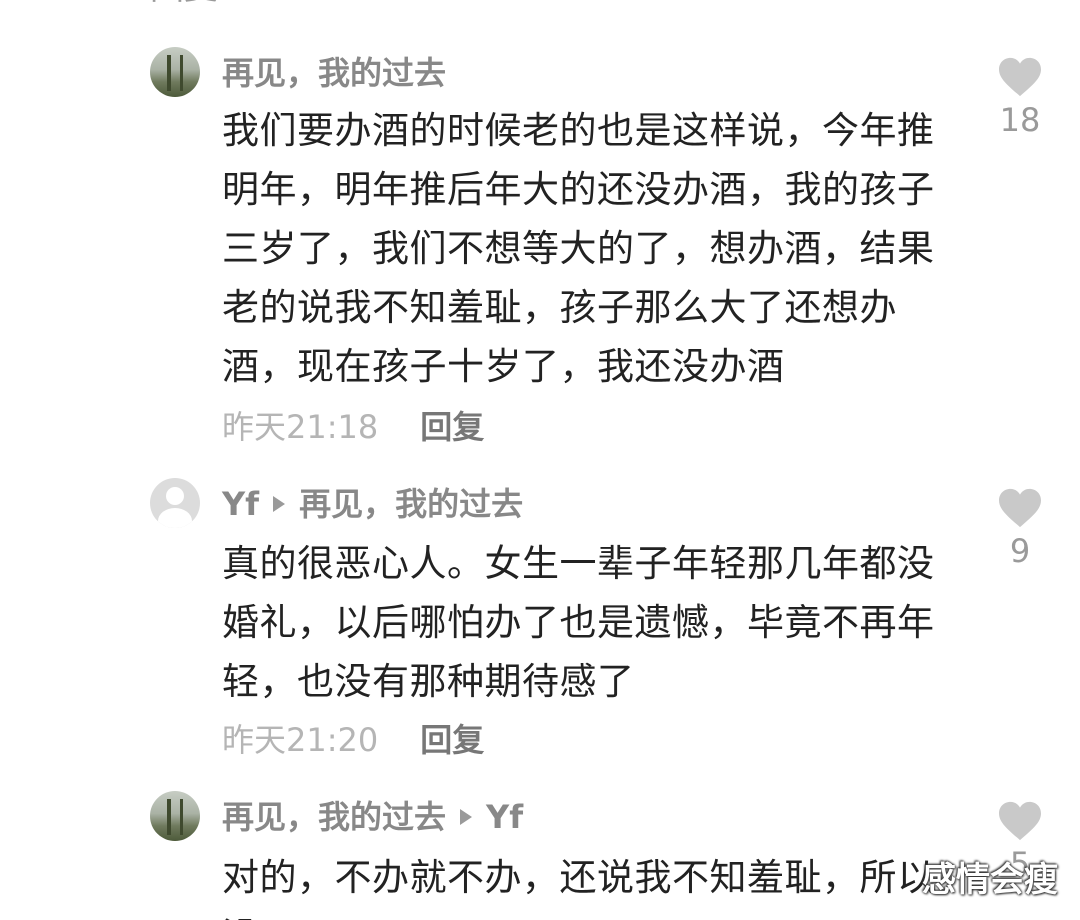 This screenshot has height=920, width=1080. What do you see at coordinates (175, 518) in the screenshot?
I see `default-avatar-body` at bounding box center [175, 518].